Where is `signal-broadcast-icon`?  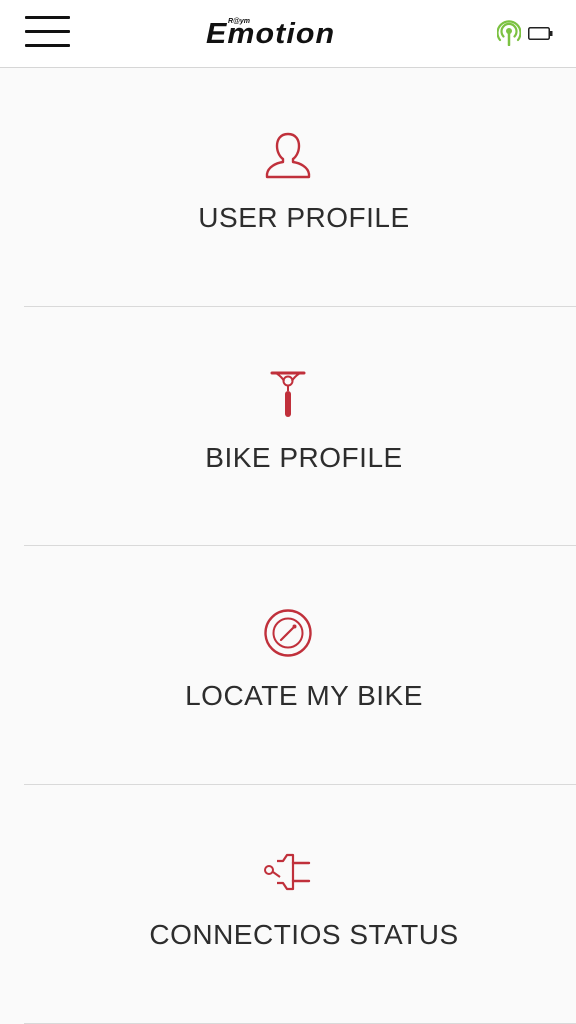 signal-broadcast-icon is located at coordinates (509, 33).